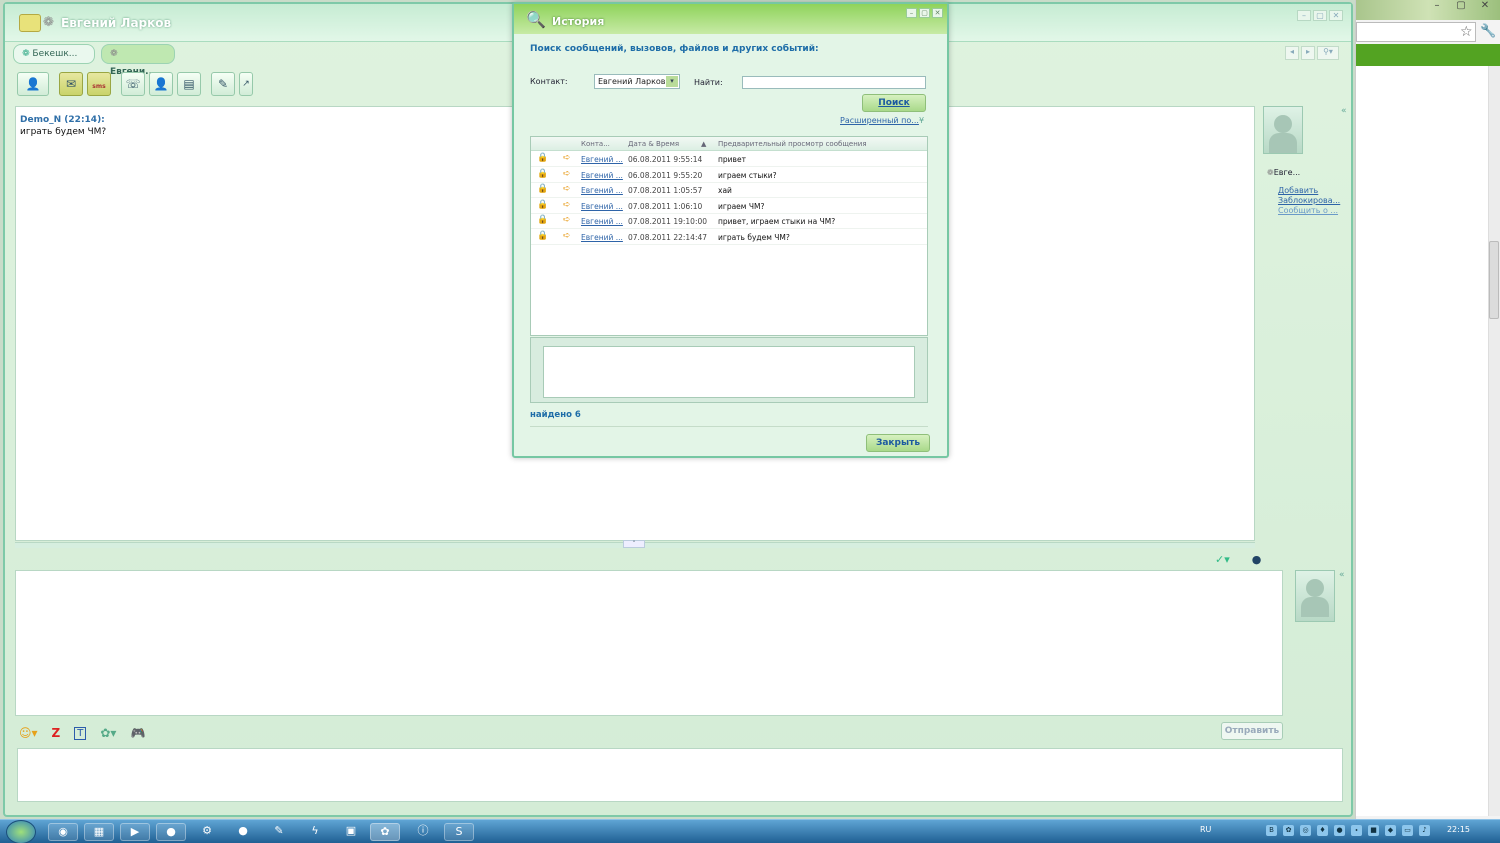 This screenshot has width=1500, height=843. What do you see at coordinates (385, 832) in the screenshot?
I see `icq-icon: ✿` at bounding box center [385, 832].